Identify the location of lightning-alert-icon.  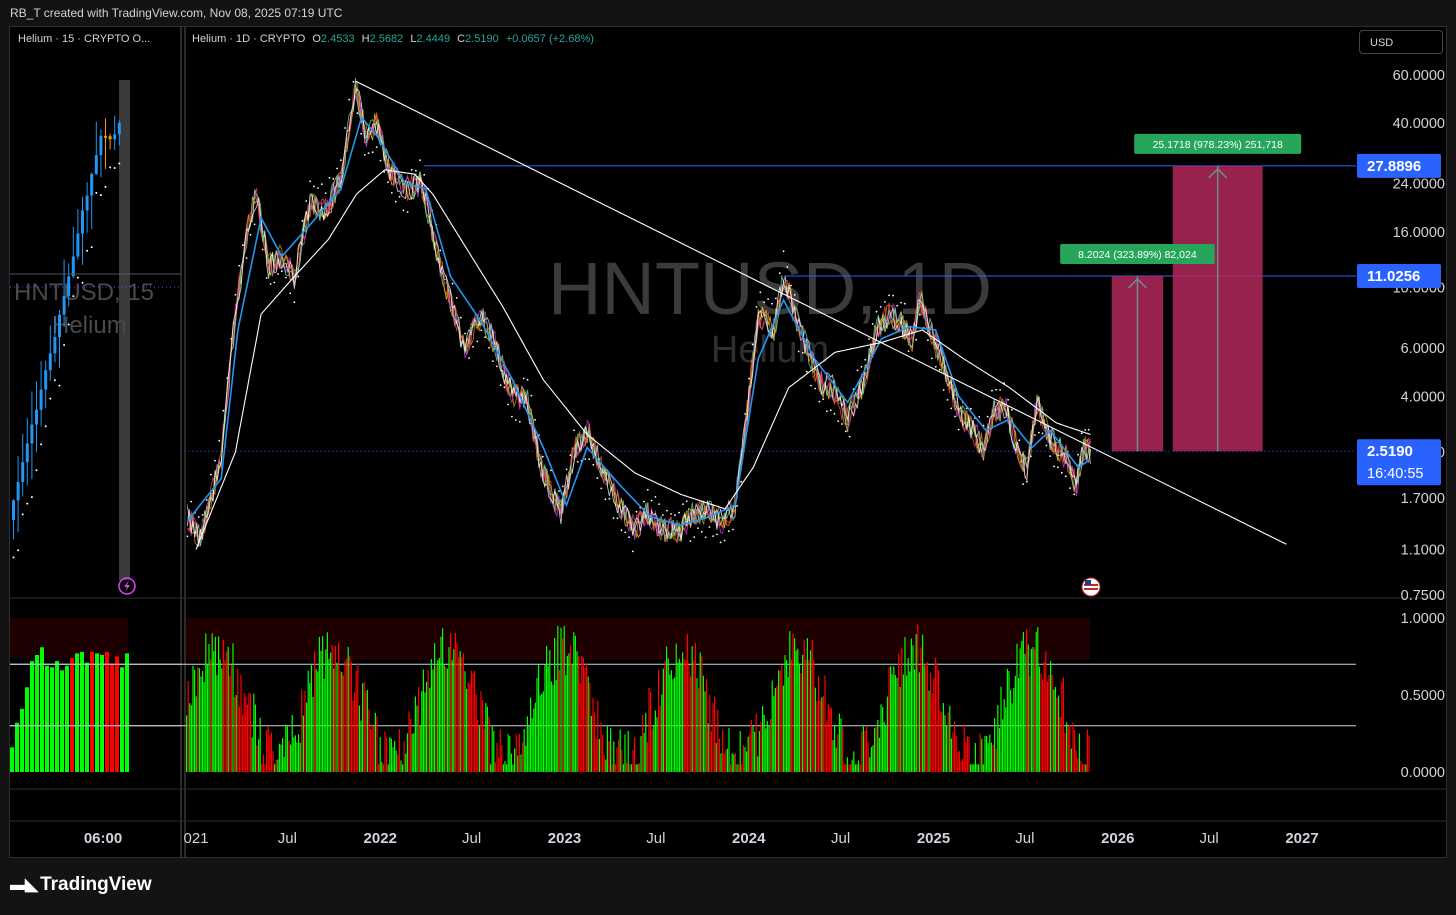
(127, 586).